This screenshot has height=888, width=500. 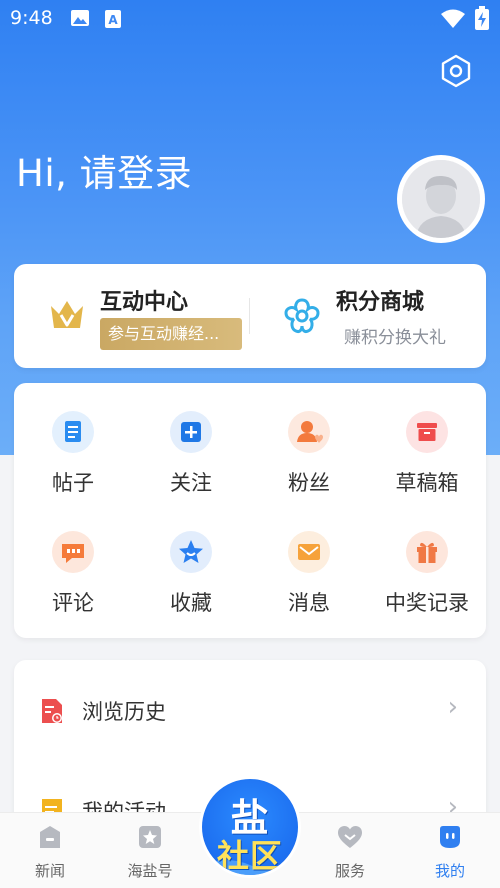 I want to click on tab-mine: 我的, so click(x=450, y=850).